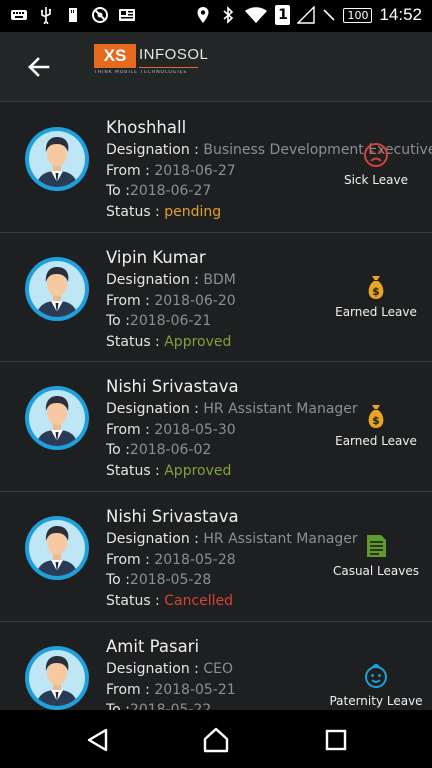 Image resolution: width=432 pixels, height=768 pixels. Describe the element at coordinates (376, 676) in the screenshot. I see `baby-face-icon` at that location.